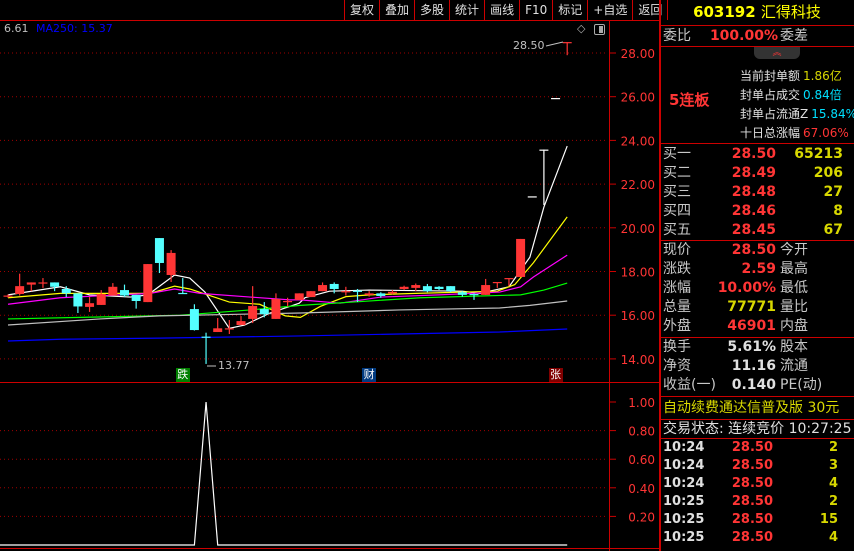  What do you see at coordinates (757, 211) in the screenshot?
I see `bid-row: 买四 28.46 8` at bounding box center [757, 211].